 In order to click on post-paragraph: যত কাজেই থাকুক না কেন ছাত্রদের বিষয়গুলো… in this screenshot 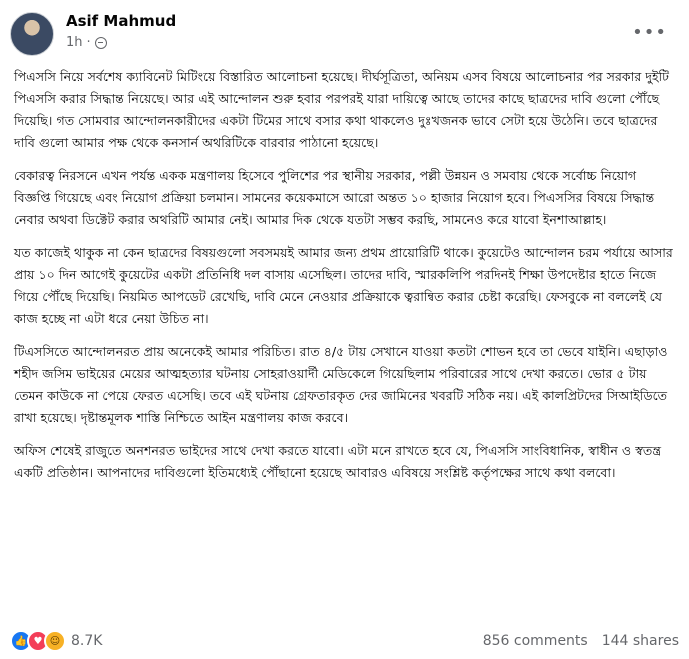, I will do `click(343, 285)`.